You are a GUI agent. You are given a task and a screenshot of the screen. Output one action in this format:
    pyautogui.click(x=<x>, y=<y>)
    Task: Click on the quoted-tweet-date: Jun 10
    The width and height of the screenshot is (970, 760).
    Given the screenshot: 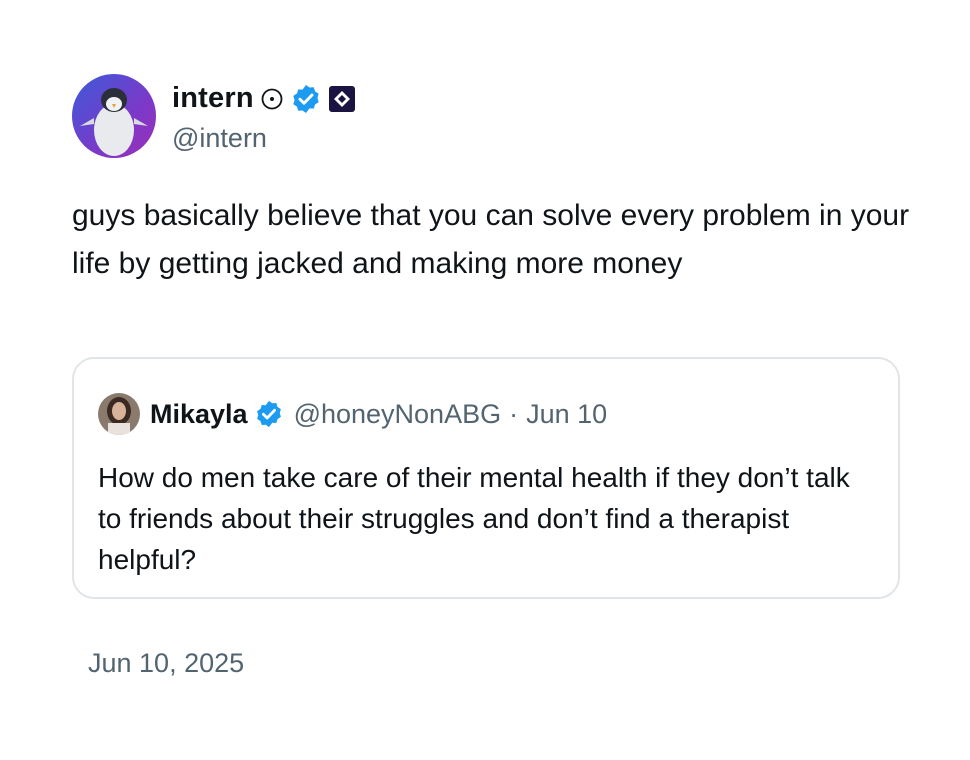 What is the action you would take?
    pyautogui.click(x=566, y=414)
    